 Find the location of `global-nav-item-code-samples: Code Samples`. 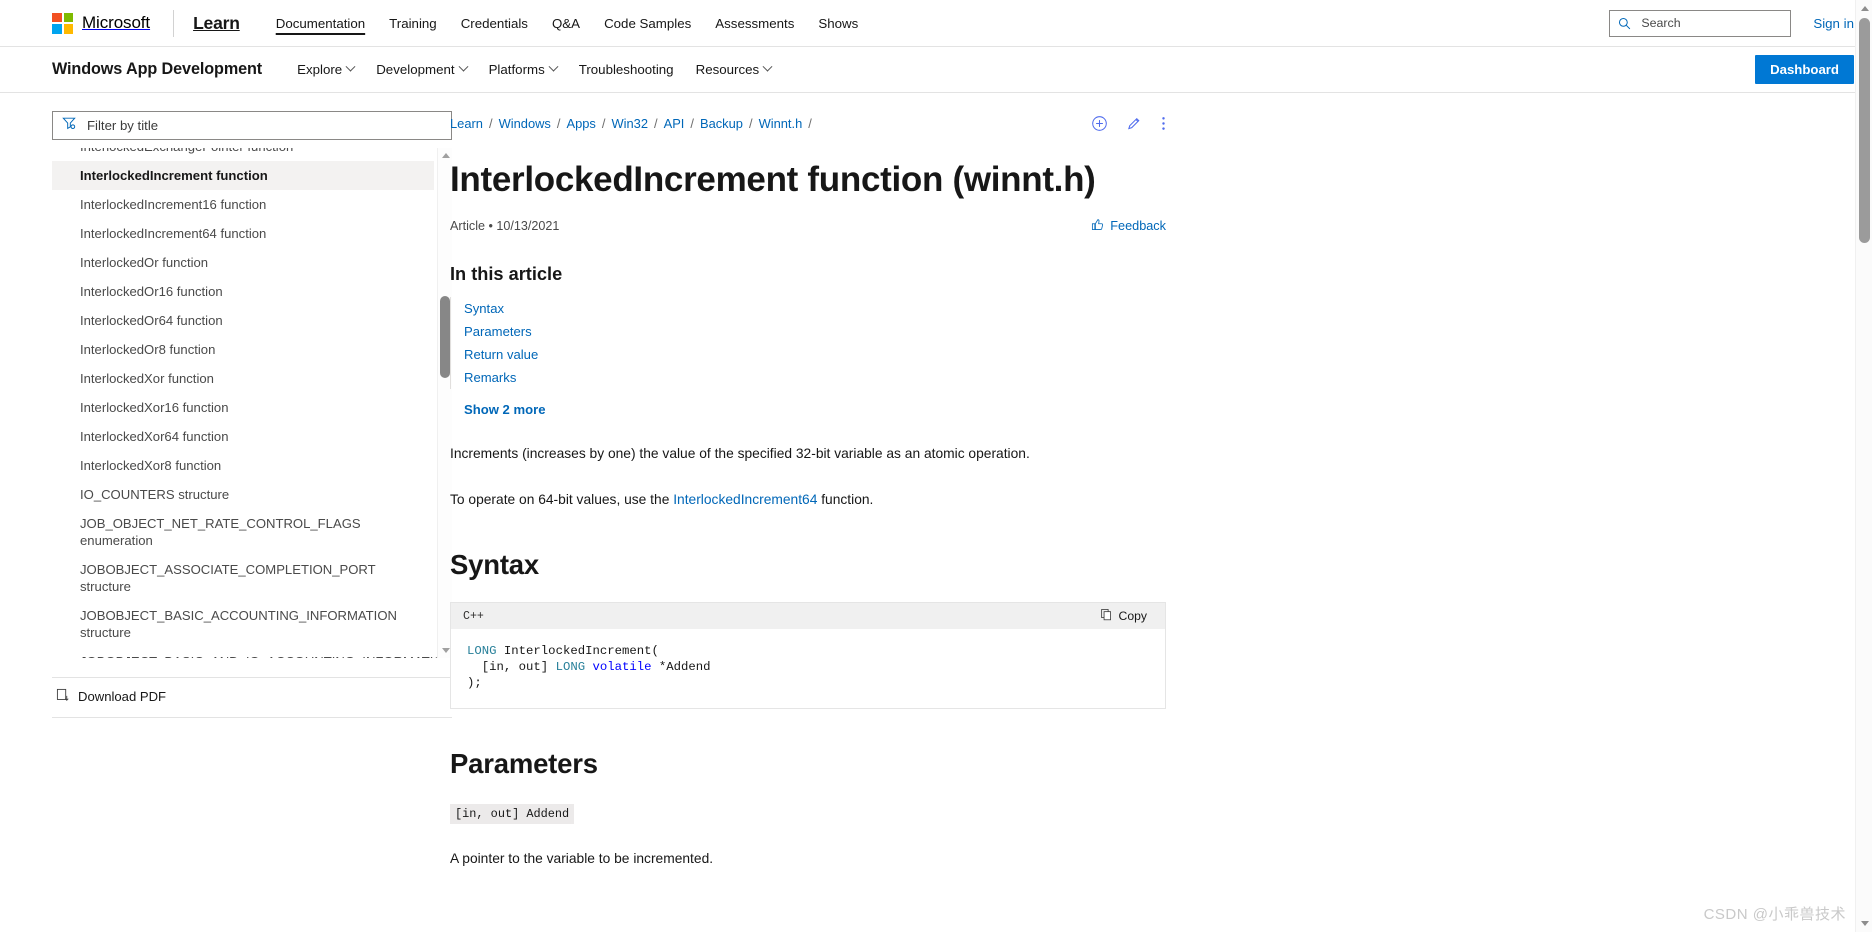

global-nav-item-code-samples: Code Samples is located at coordinates (647, 23).